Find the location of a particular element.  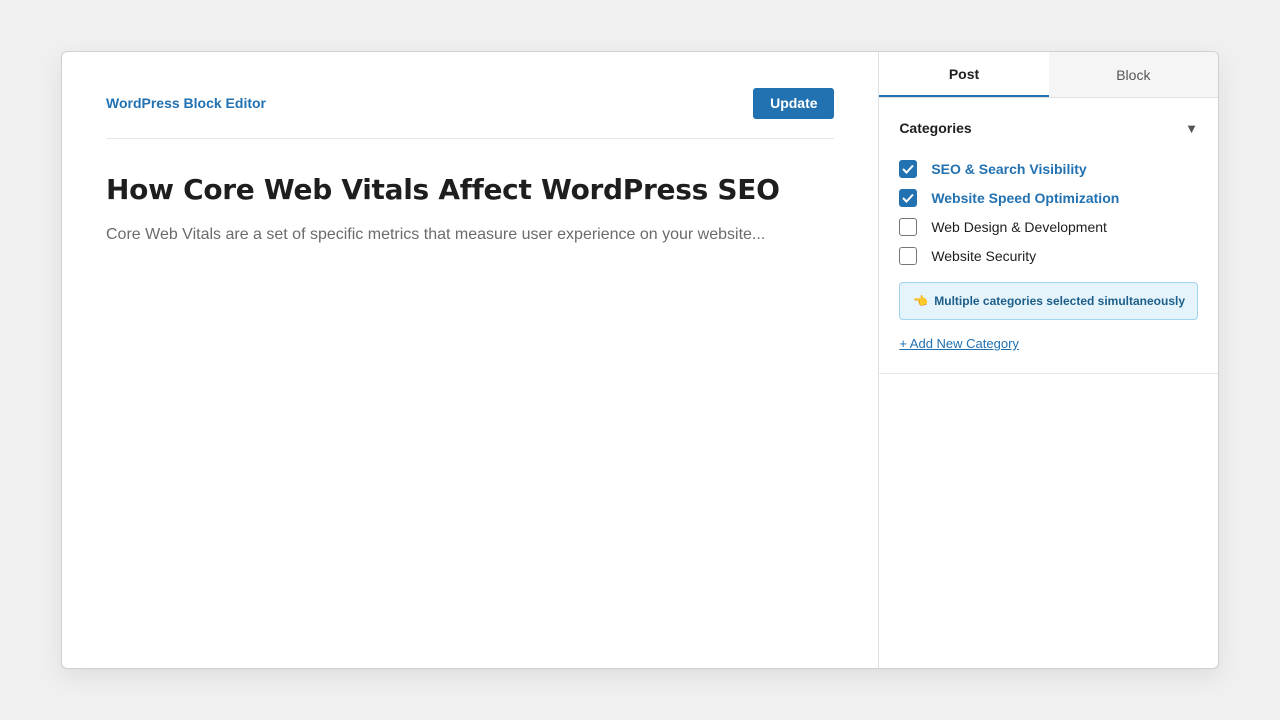

category-item-speed: Website Speed Optimization is located at coordinates (1048, 197).